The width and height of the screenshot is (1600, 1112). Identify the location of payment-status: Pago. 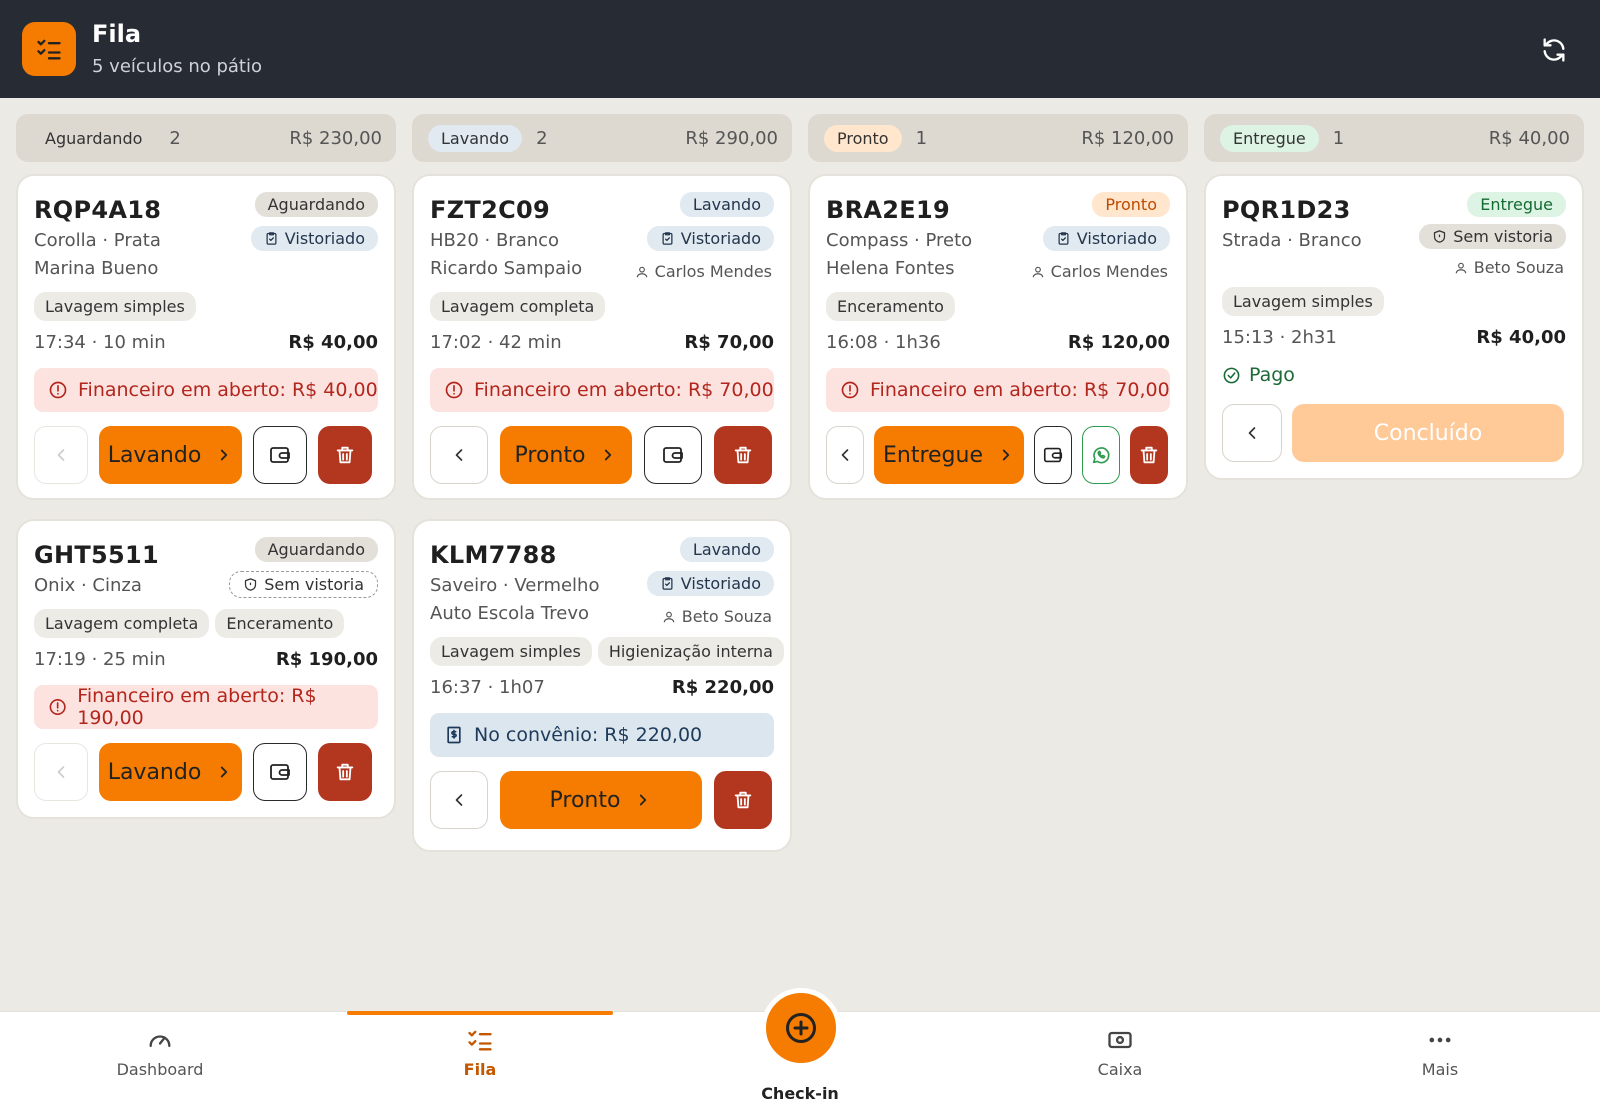
(1258, 375).